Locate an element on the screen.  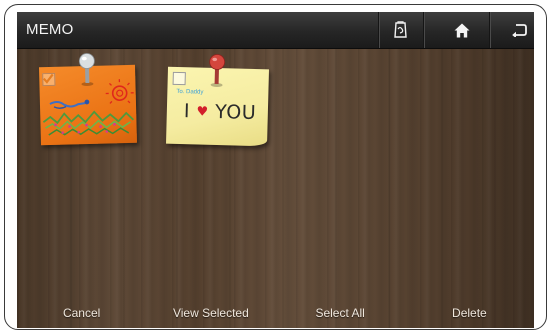
memo-message: I ♥ YOU is located at coordinates (220, 112).